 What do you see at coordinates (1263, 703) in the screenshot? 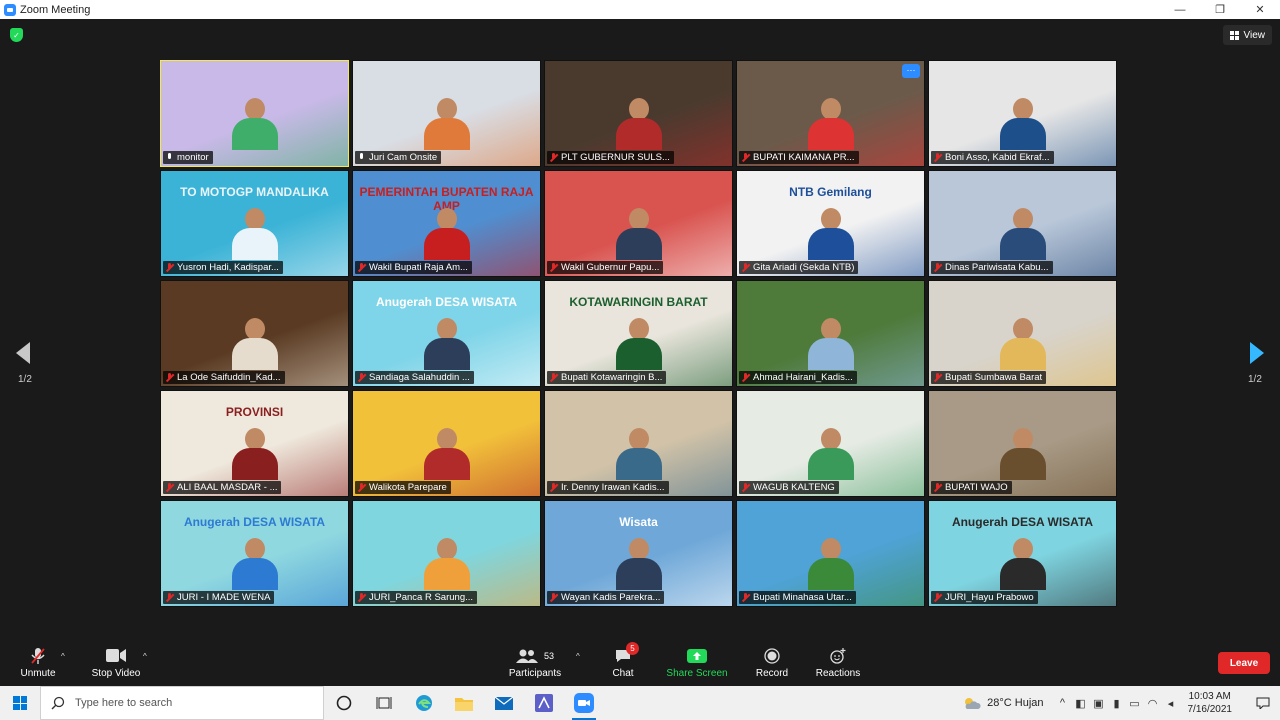
I see `notifications-icon` at bounding box center [1263, 703].